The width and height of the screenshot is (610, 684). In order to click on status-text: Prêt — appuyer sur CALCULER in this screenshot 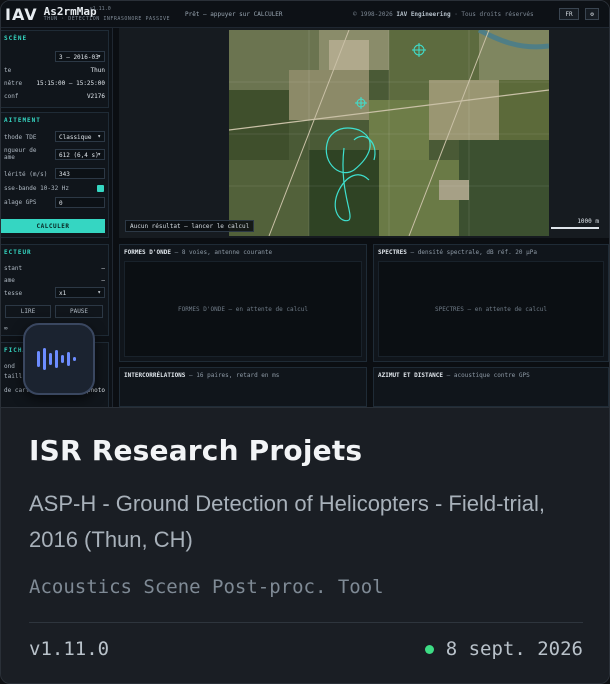, I will do `click(234, 14)`.